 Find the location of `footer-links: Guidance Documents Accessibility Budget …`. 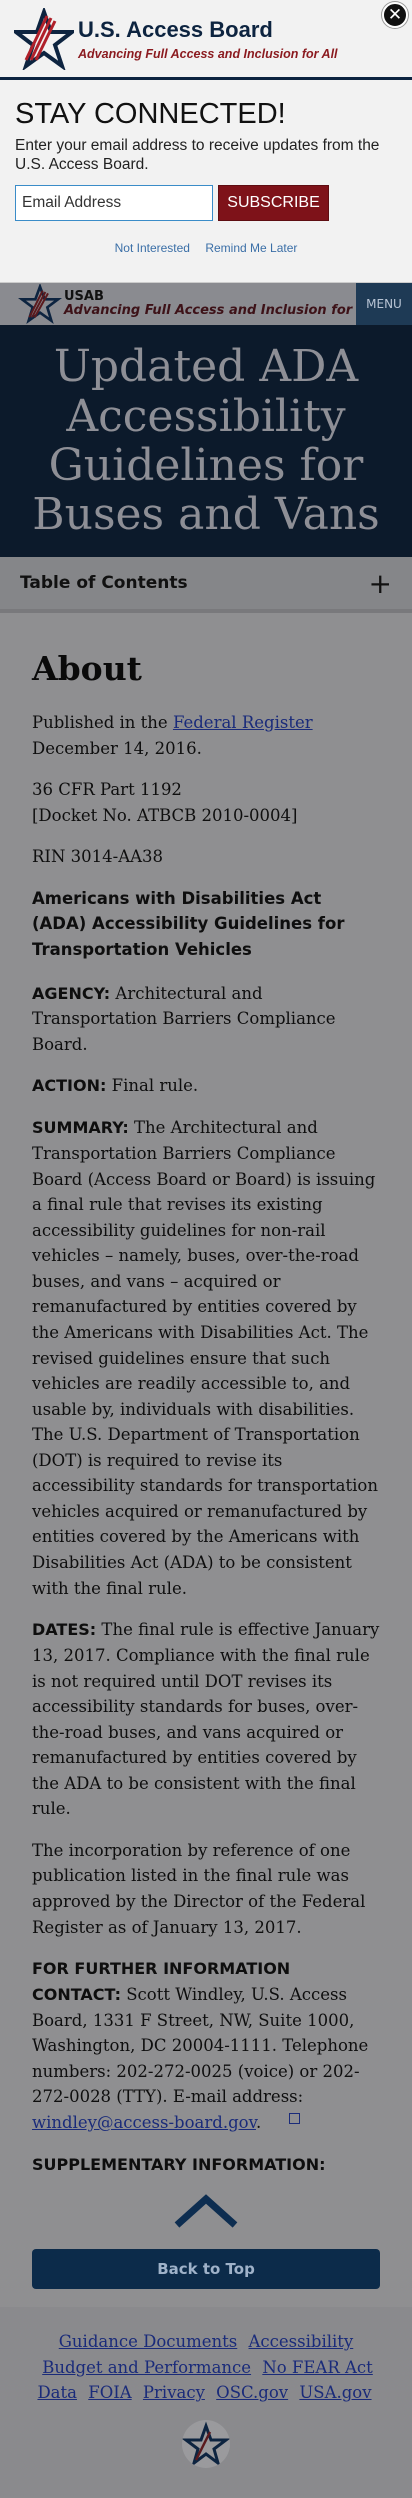

footer-links: Guidance Documents Accessibility Budget … is located at coordinates (206, 2367).